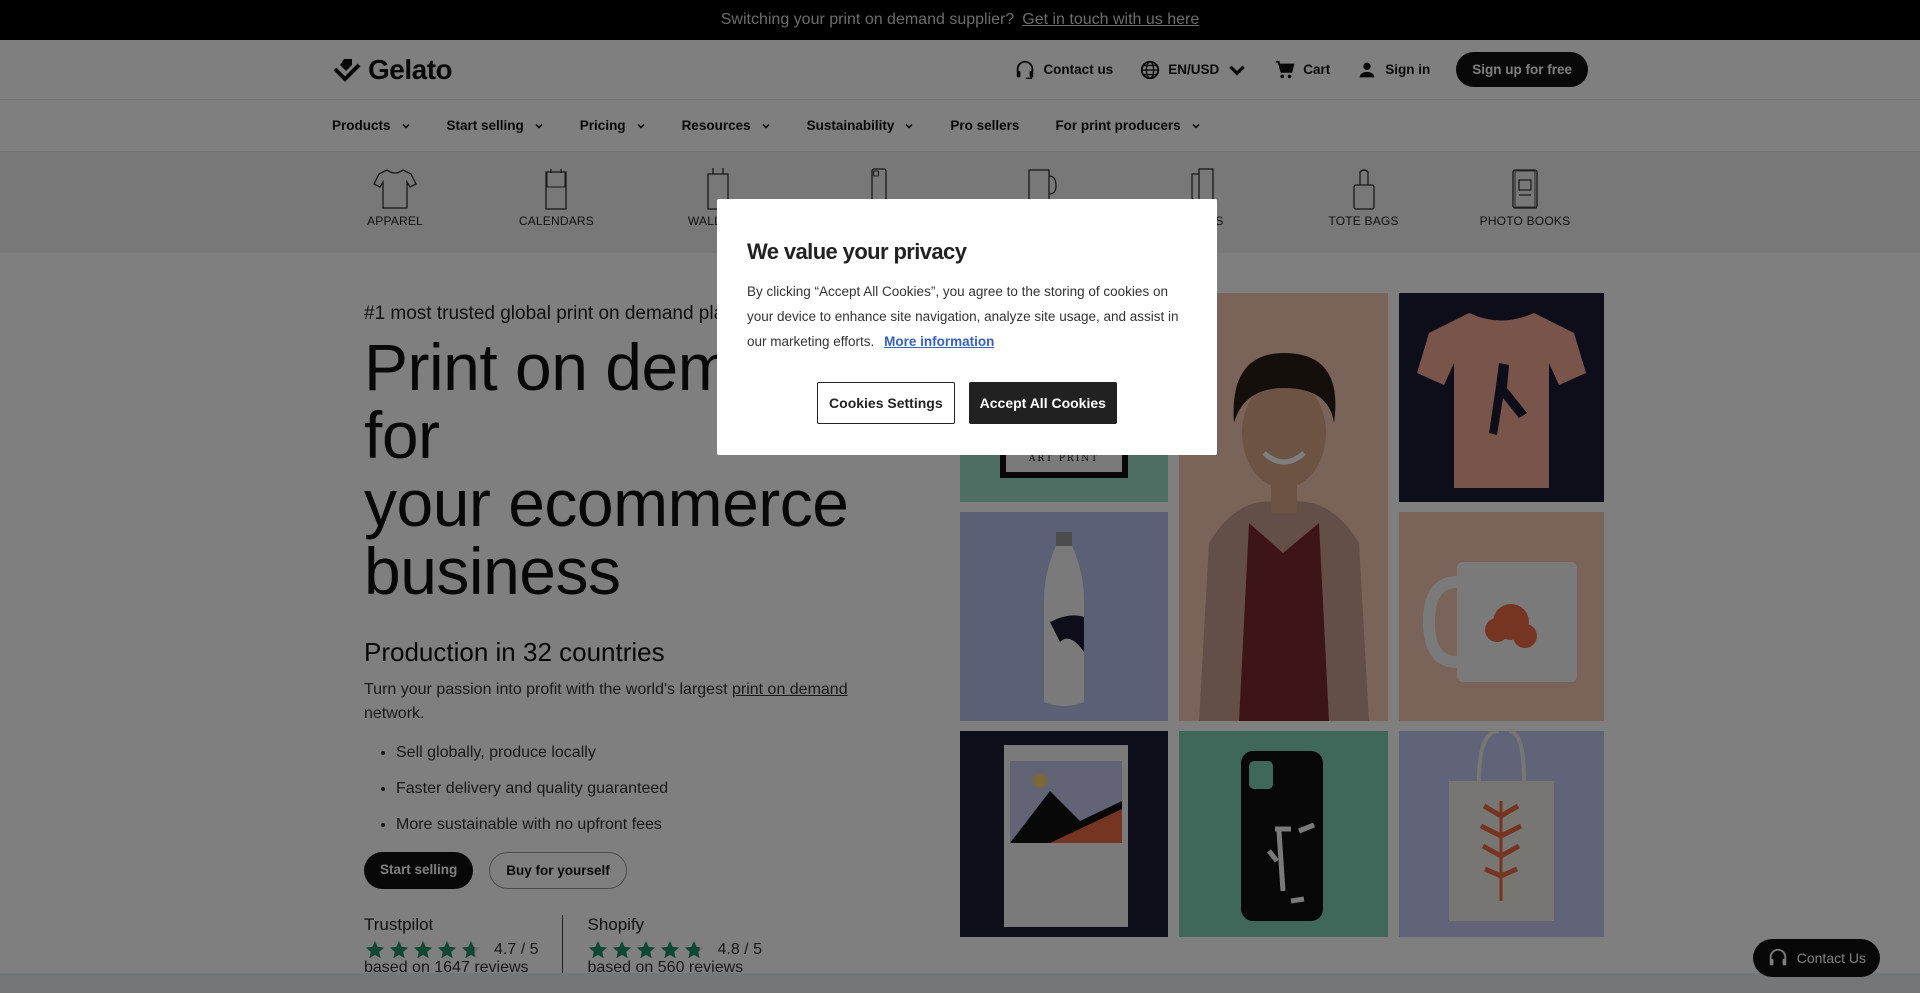 Image resolution: width=1920 pixels, height=993 pixels. Describe the element at coordinates (857, 251) in the screenshot. I see `cookie-dialog-title: We value your privacy` at that location.